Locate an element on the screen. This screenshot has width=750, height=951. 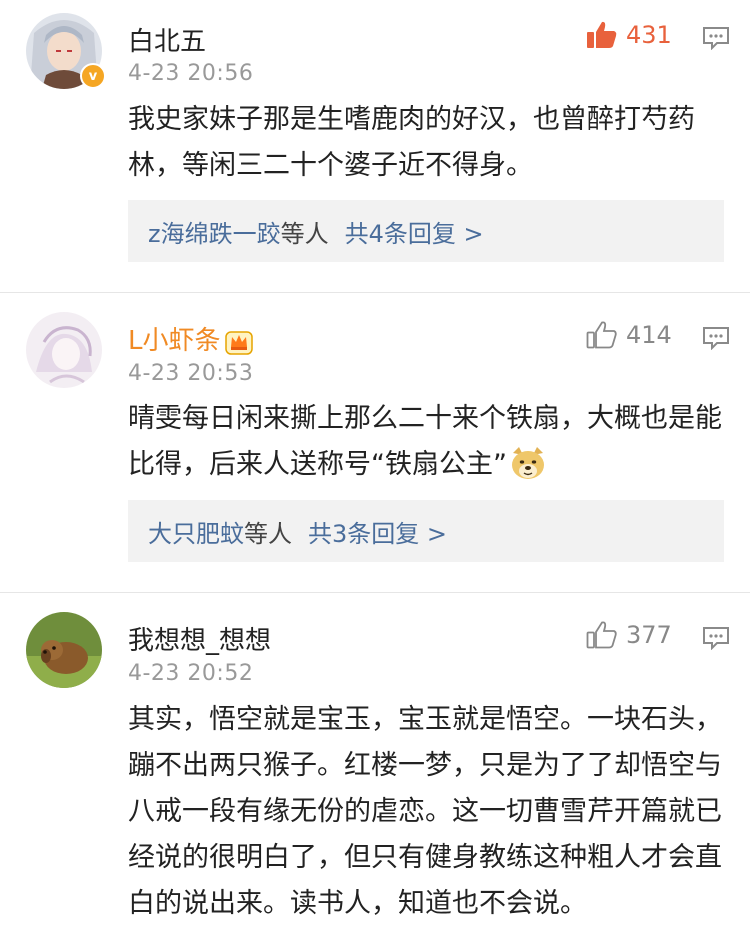
doge-emoji-icon is located at coordinates (527, 463).